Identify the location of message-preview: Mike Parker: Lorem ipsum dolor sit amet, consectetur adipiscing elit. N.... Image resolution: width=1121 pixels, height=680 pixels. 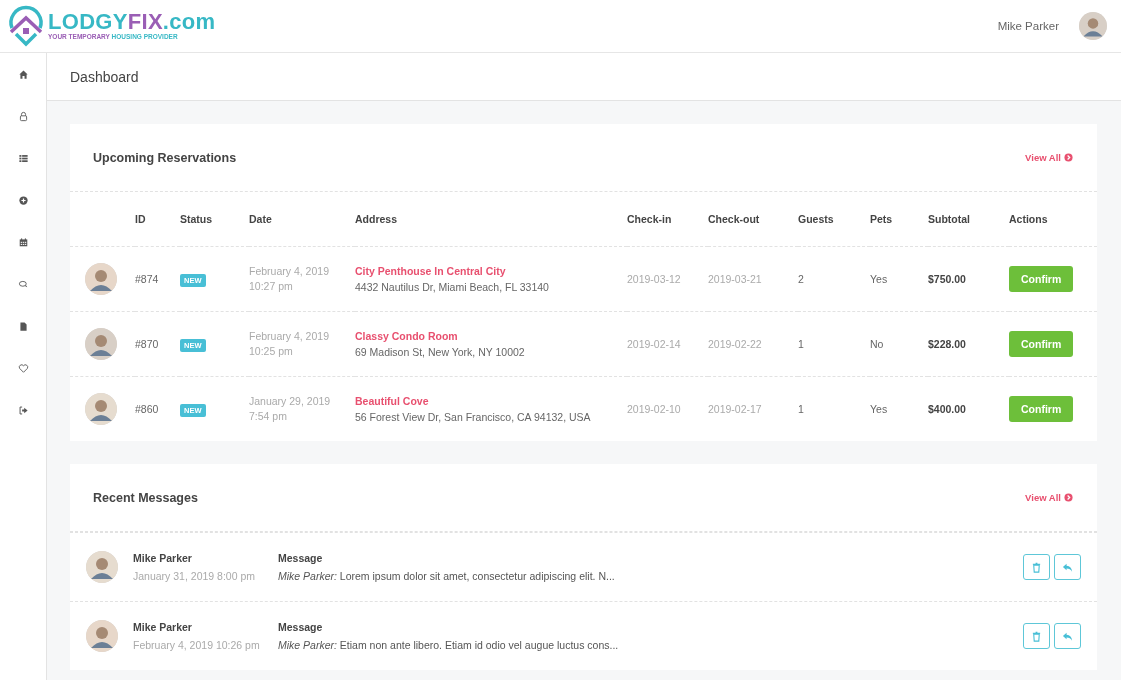
(447, 576).